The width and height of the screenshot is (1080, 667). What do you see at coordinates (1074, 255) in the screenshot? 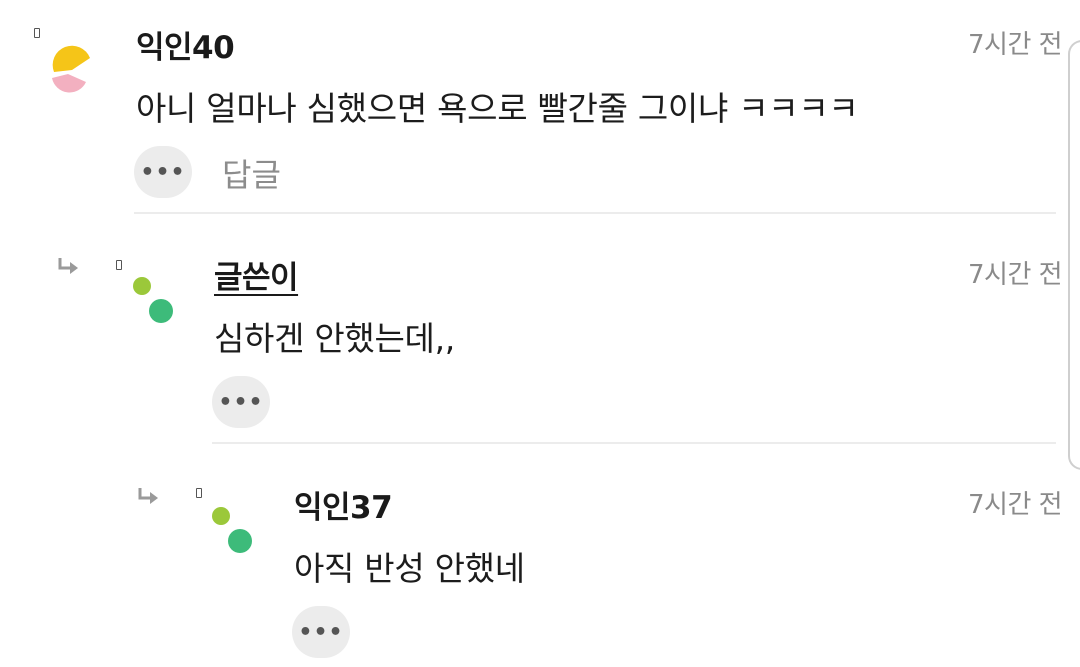
I see `scrollbar` at bounding box center [1074, 255].